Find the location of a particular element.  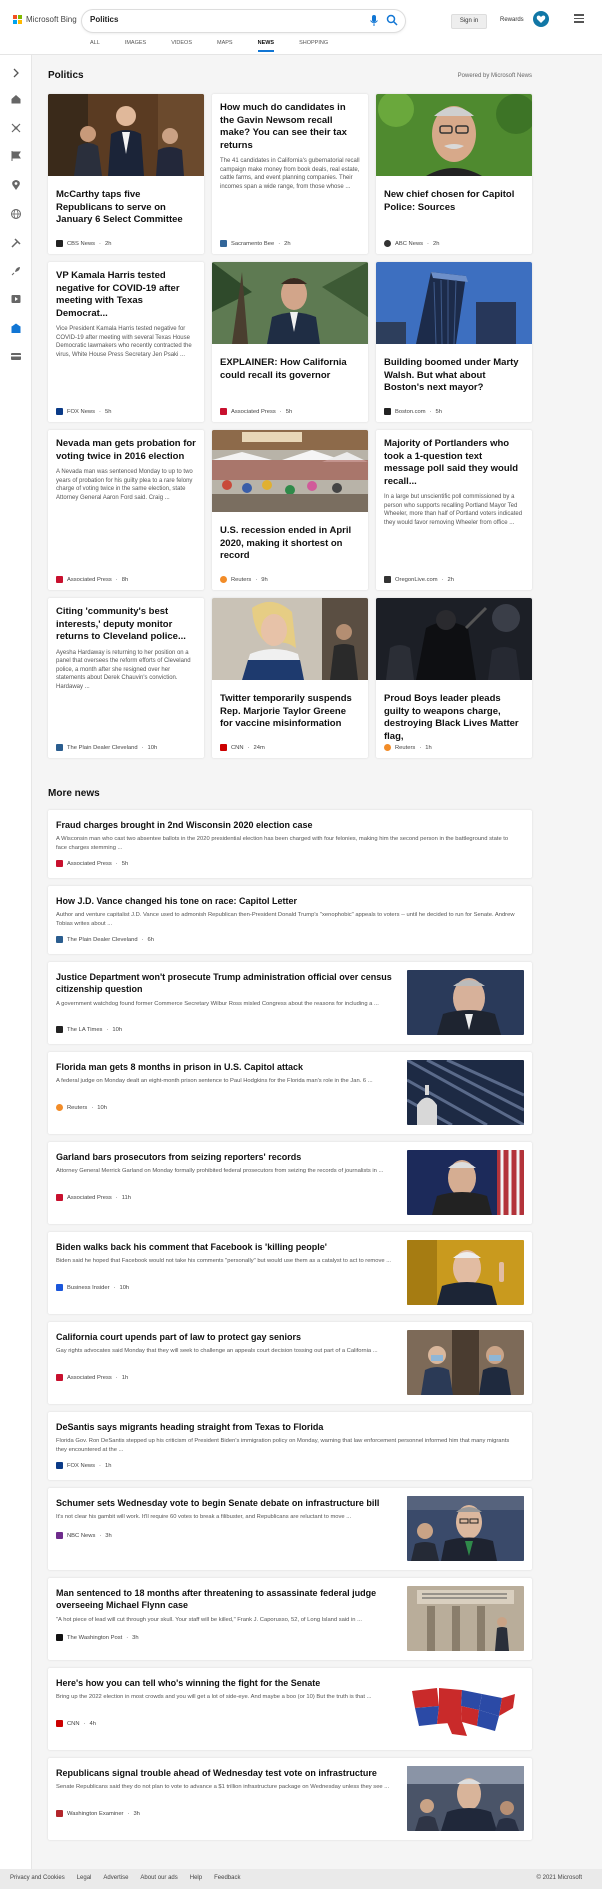

footer-link-advertise: Advertise is located at coordinates (115, 1878).